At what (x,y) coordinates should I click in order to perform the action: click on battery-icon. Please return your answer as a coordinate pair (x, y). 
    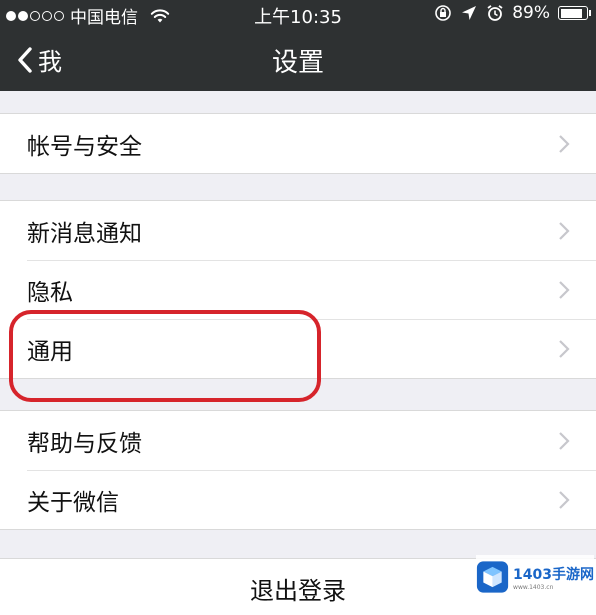
    Looking at the image, I should click on (574, 13).